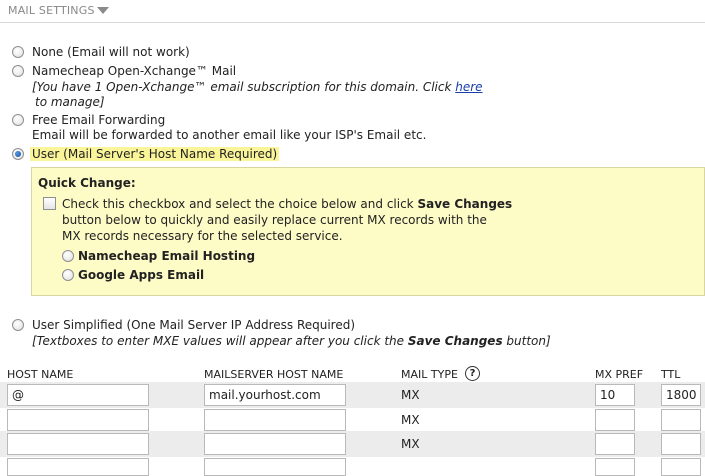 The height and width of the screenshot is (476, 705). I want to click on radio-namecheap-hosting, so click(68, 256).